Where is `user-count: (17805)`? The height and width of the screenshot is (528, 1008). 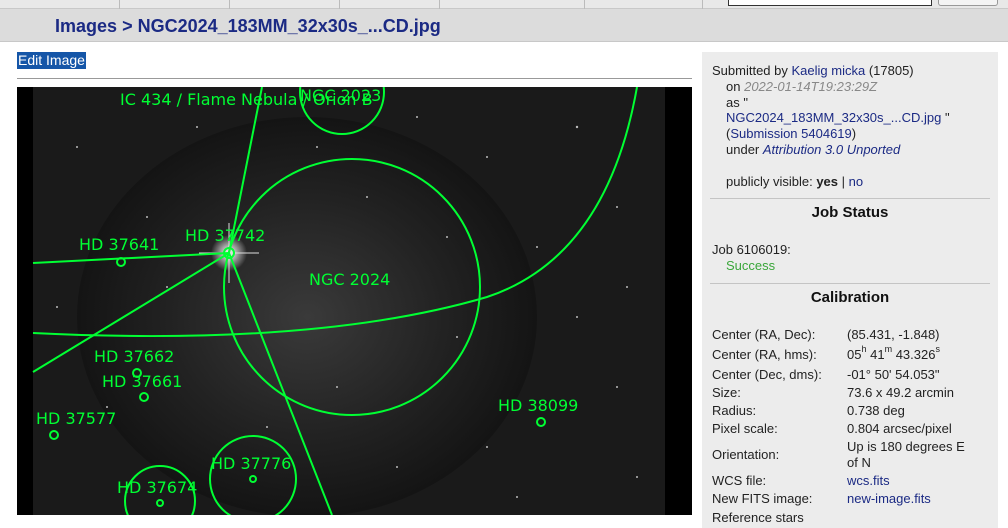 user-count: (17805) is located at coordinates (891, 70).